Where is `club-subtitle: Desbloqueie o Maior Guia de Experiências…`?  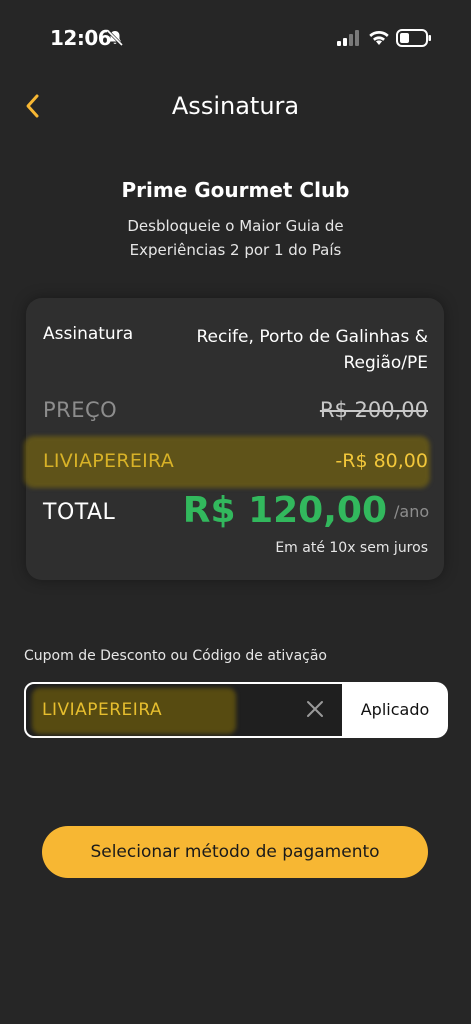
club-subtitle: Desbloqueie o Maior Guia de Experiências… is located at coordinates (235, 238).